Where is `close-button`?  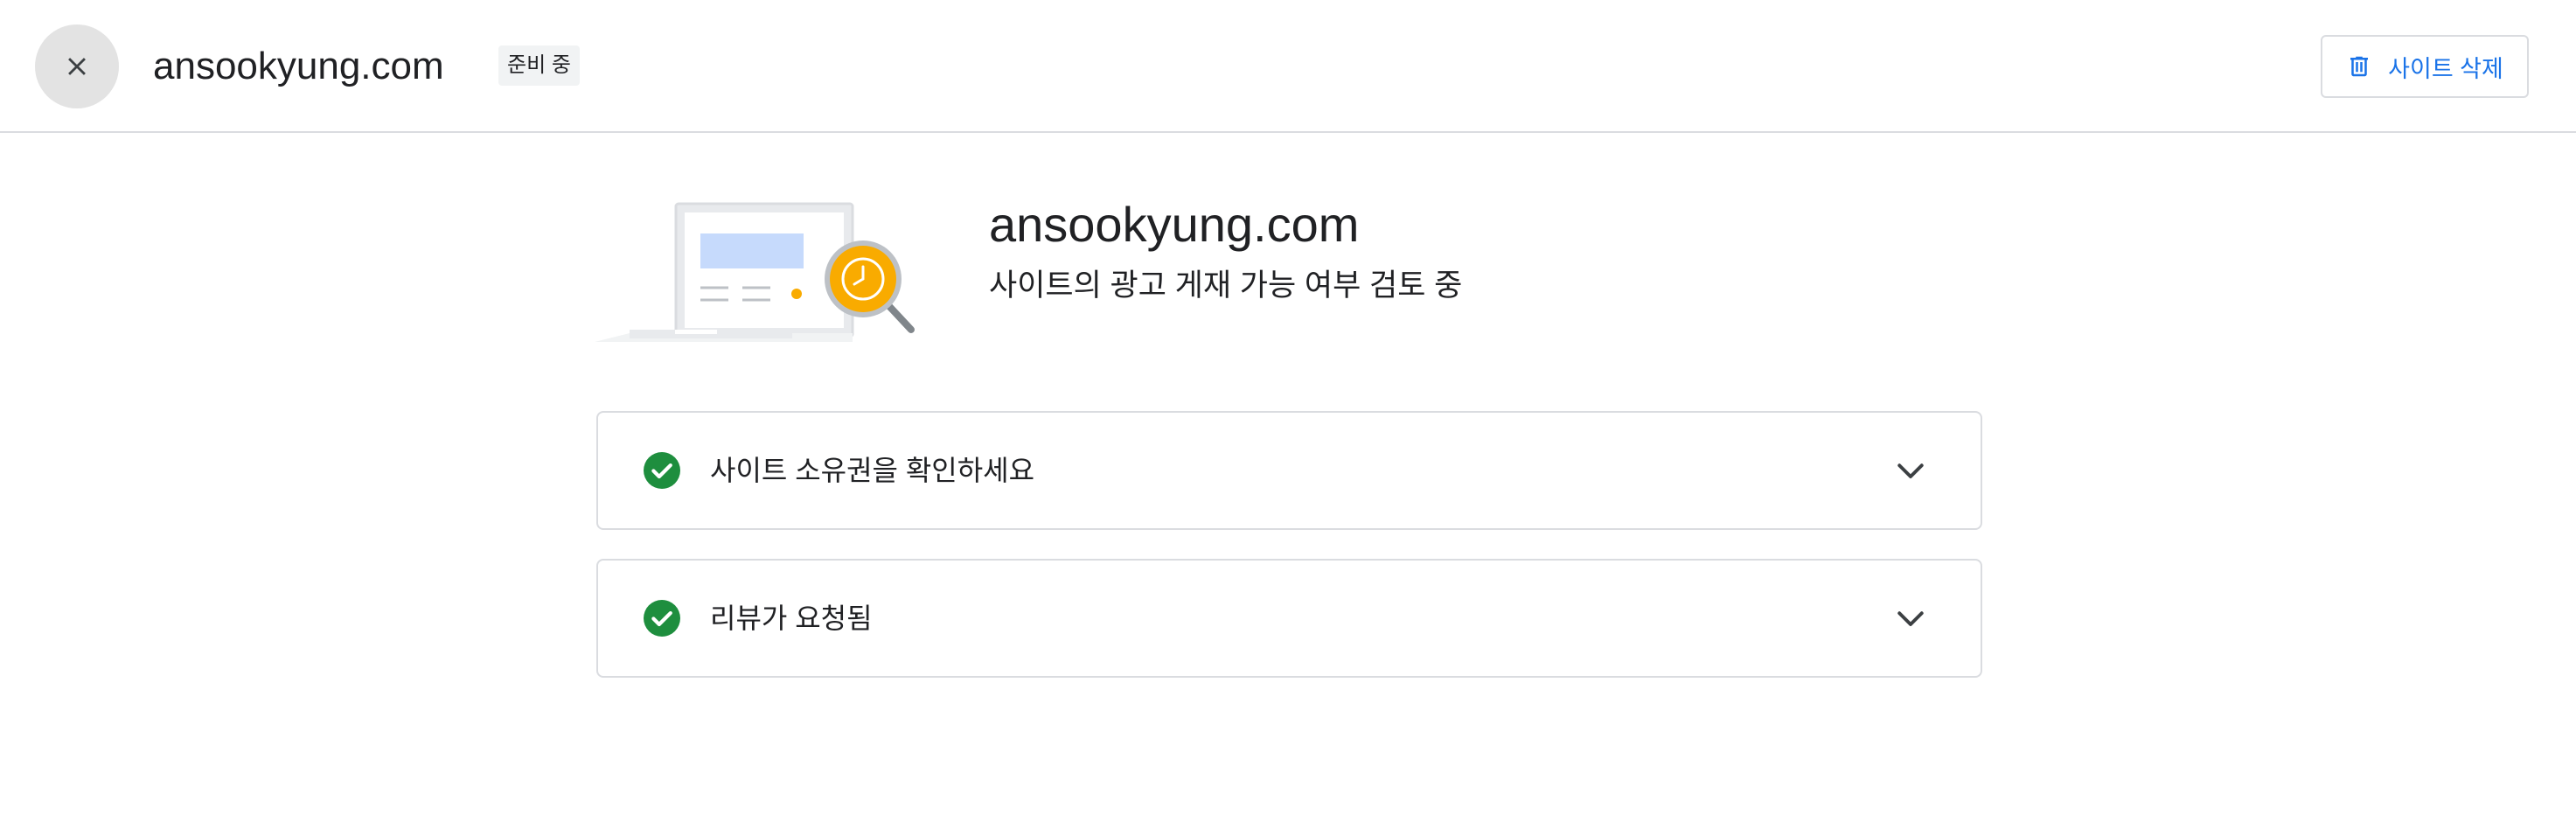 close-button is located at coordinates (77, 66).